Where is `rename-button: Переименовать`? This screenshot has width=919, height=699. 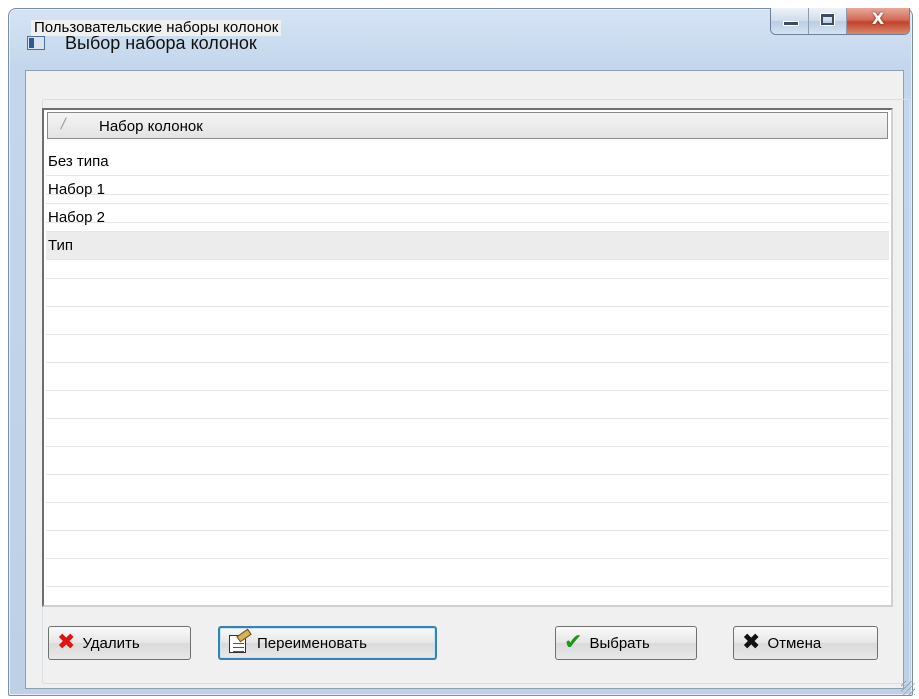
rename-button: Переименовать is located at coordinates (327, 643).